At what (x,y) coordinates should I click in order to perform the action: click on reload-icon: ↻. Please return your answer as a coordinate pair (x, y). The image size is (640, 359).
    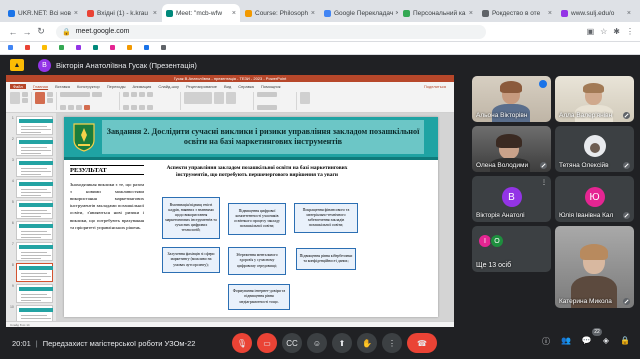
    Looking at the image, I should click on (41, 31).